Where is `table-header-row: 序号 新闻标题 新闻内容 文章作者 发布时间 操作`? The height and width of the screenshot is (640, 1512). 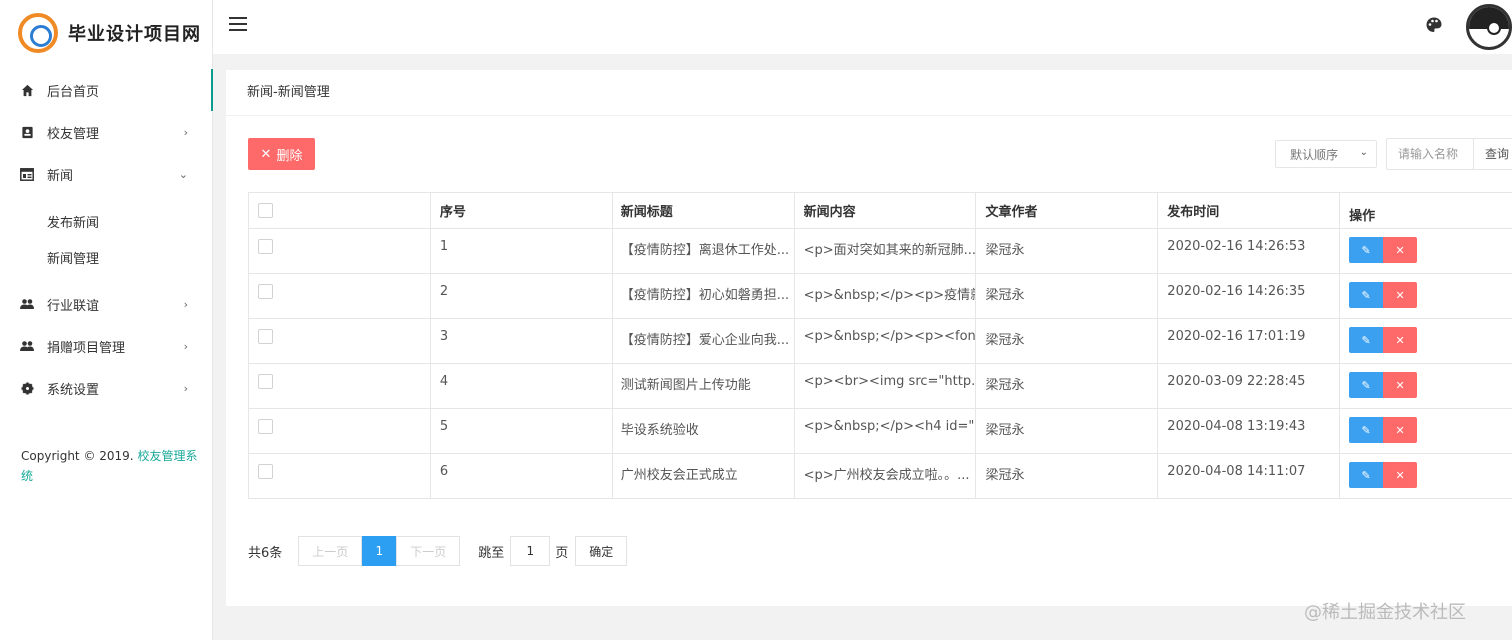 table-header-row: 序号 新闻标题 新闻内容 文章作者 发布时间 操作 is located at coordinates (880, 211).